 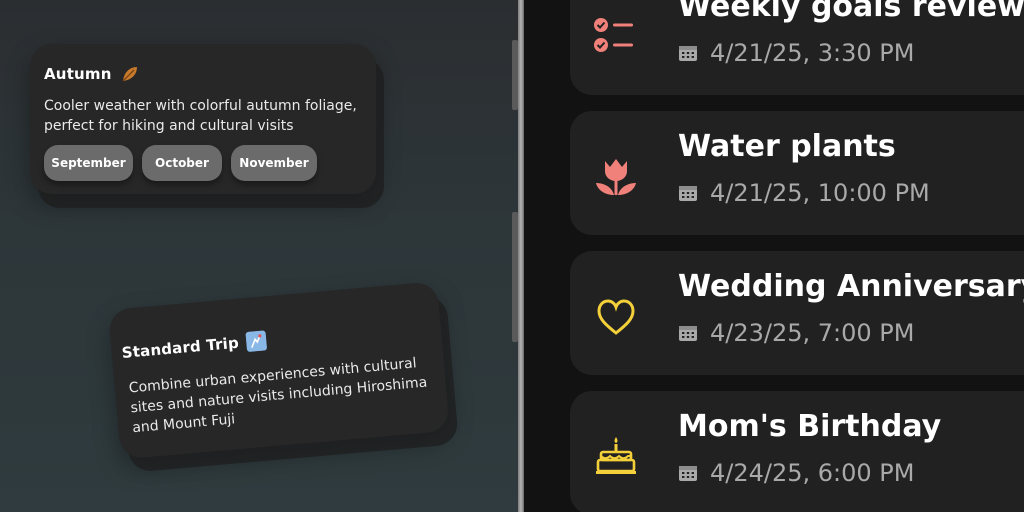 What do you see at coordinates (797, 313) in the screenshot?
I see `event-item: Wedding Anniversary 4/23/25, 7:00 PM` at bounding box center [797, 313].